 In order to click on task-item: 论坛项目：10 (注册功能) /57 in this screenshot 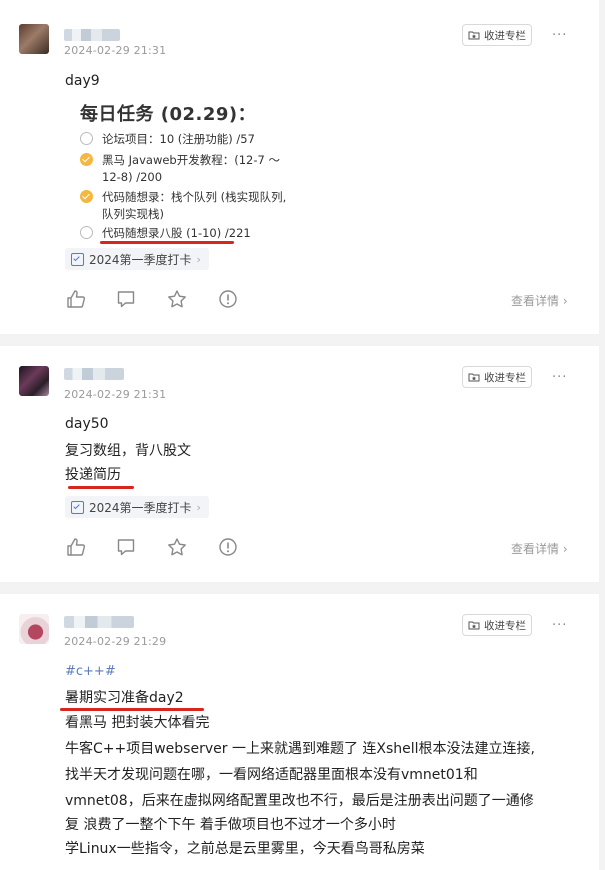, I will do `click(230, 139)`.